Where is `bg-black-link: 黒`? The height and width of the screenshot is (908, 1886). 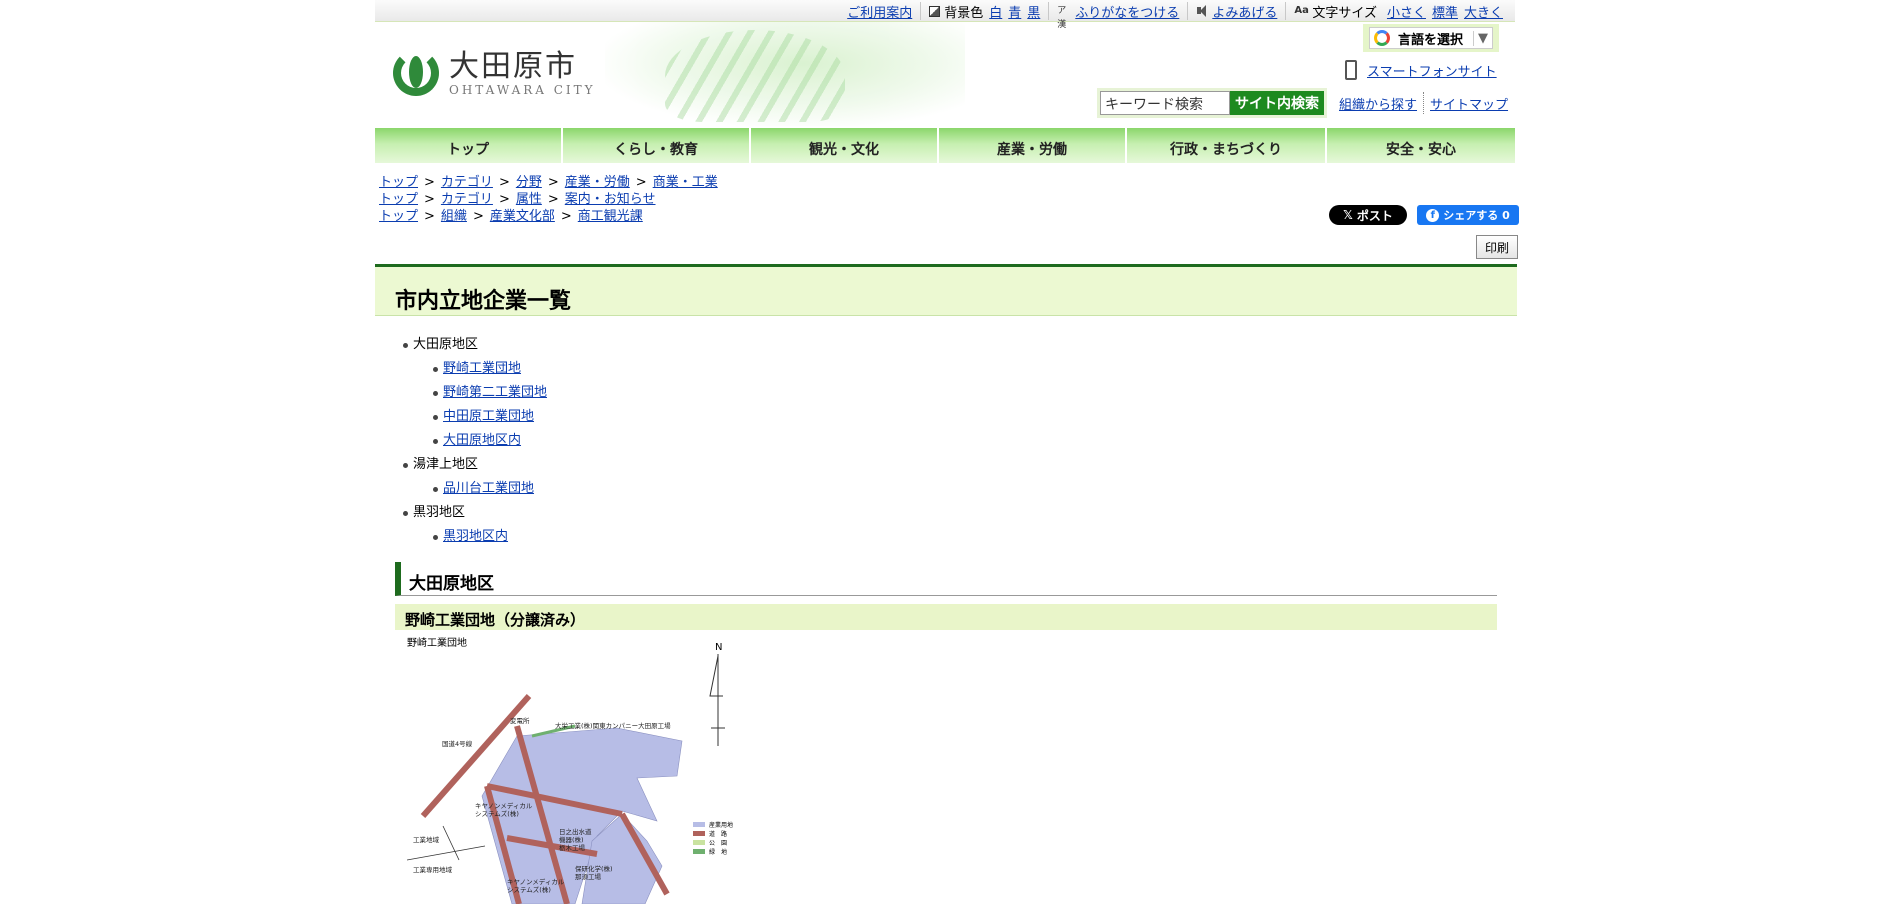
bg-black-link: 黒 is located at coordinates (1033, 11).